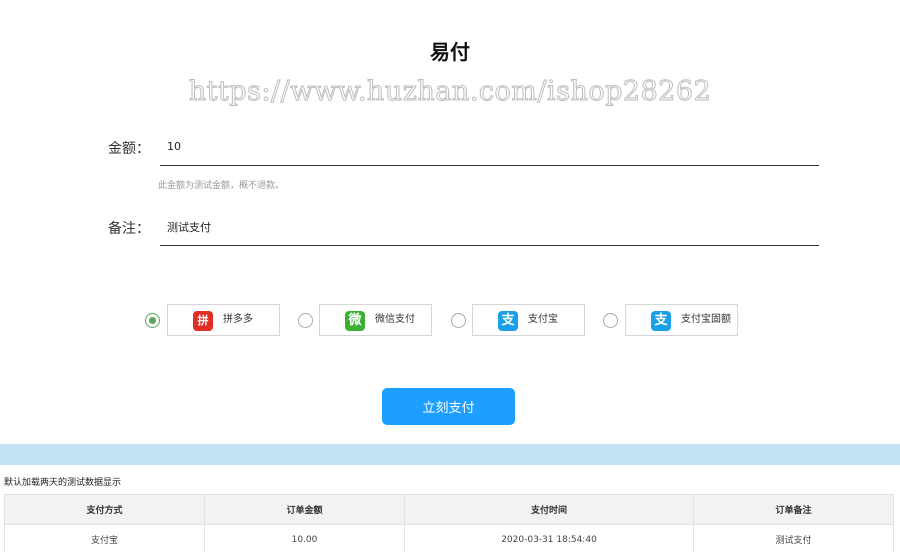  Describe the element at coordinates (448, 406) in the screenshot. I see `pay-now-button: 立刻支付` at that location.